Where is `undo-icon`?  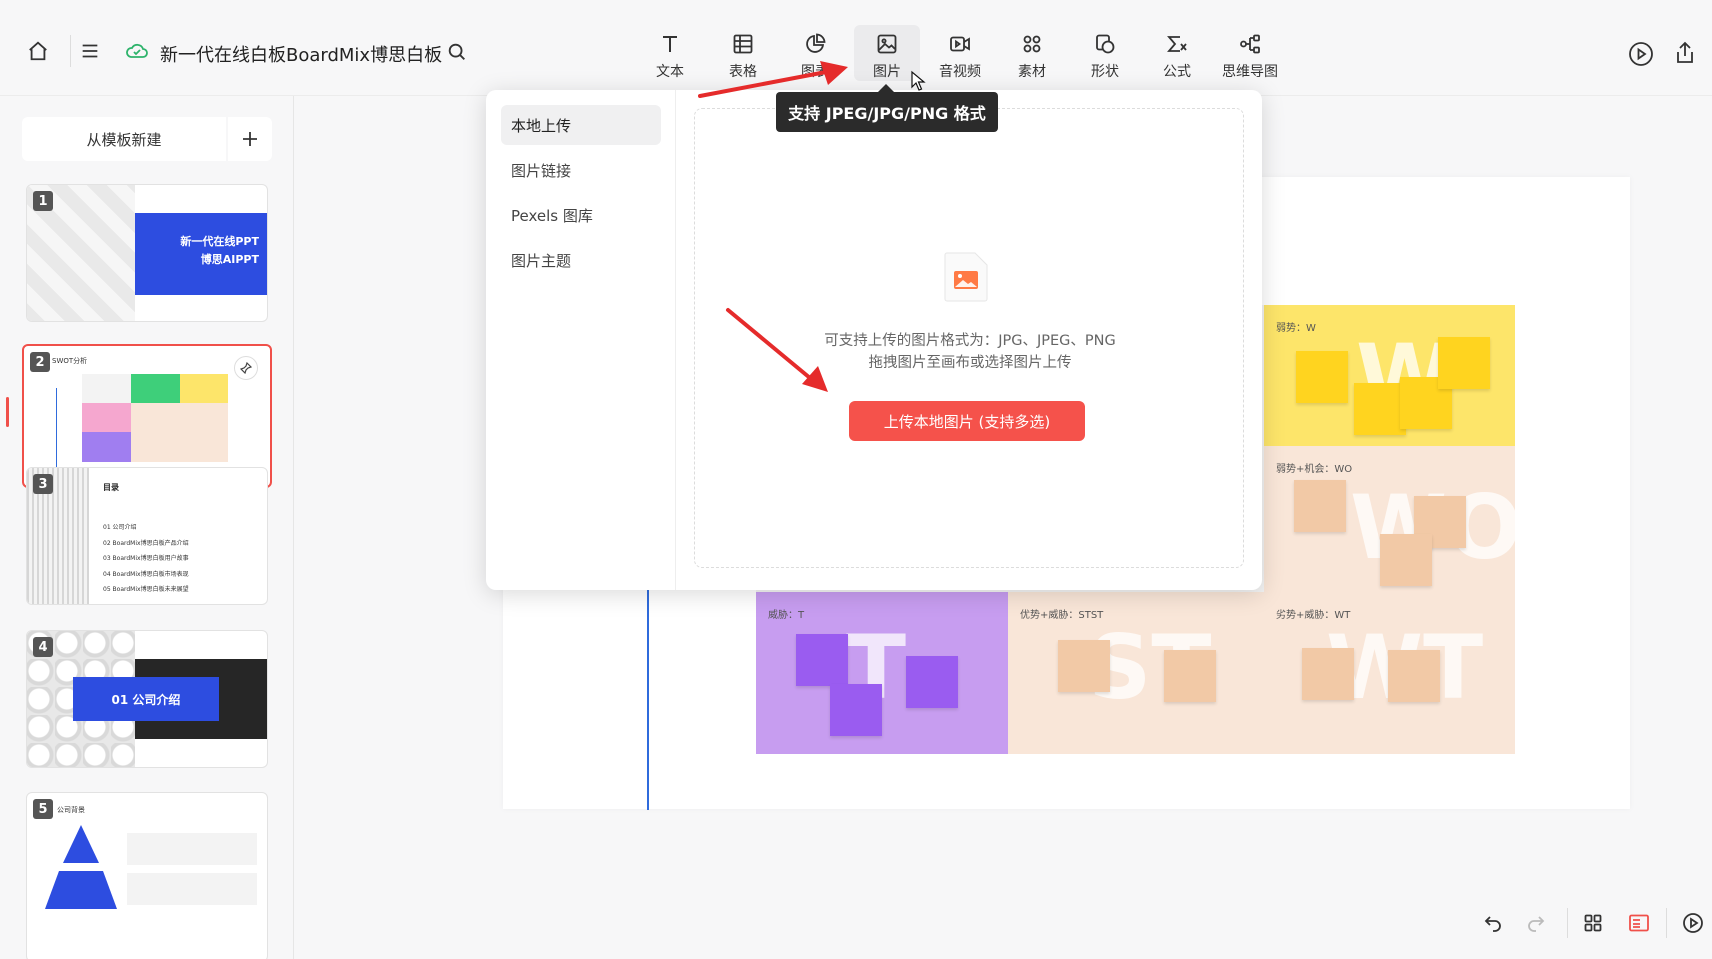
undo-icon is located at coordinates (1493, 923).